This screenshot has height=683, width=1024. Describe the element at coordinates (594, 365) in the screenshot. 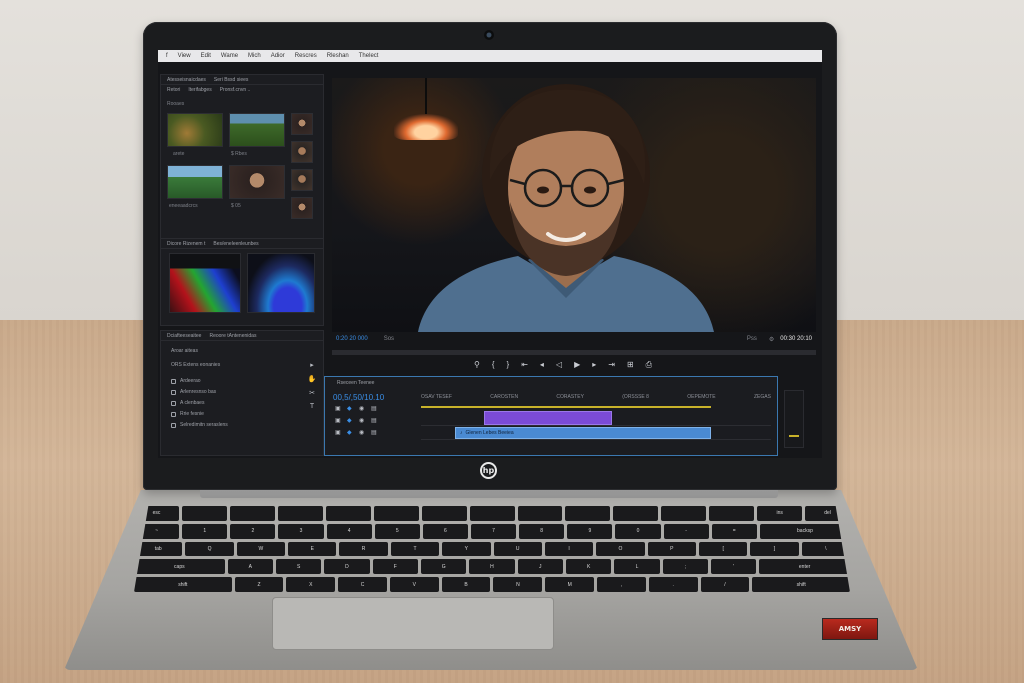

I see `step-forward-icon: ▸` at that location.